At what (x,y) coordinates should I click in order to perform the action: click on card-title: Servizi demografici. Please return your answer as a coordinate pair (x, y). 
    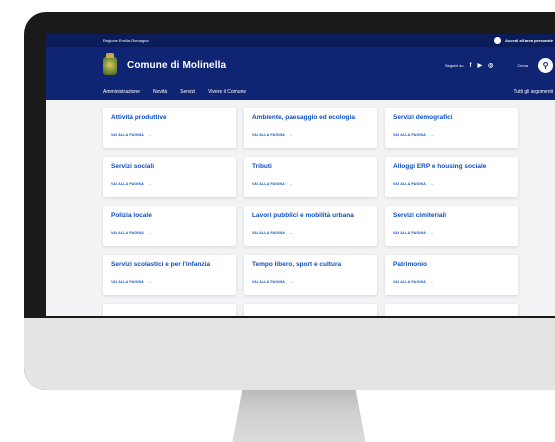
    Looking at the image, I should click on (451, 118).